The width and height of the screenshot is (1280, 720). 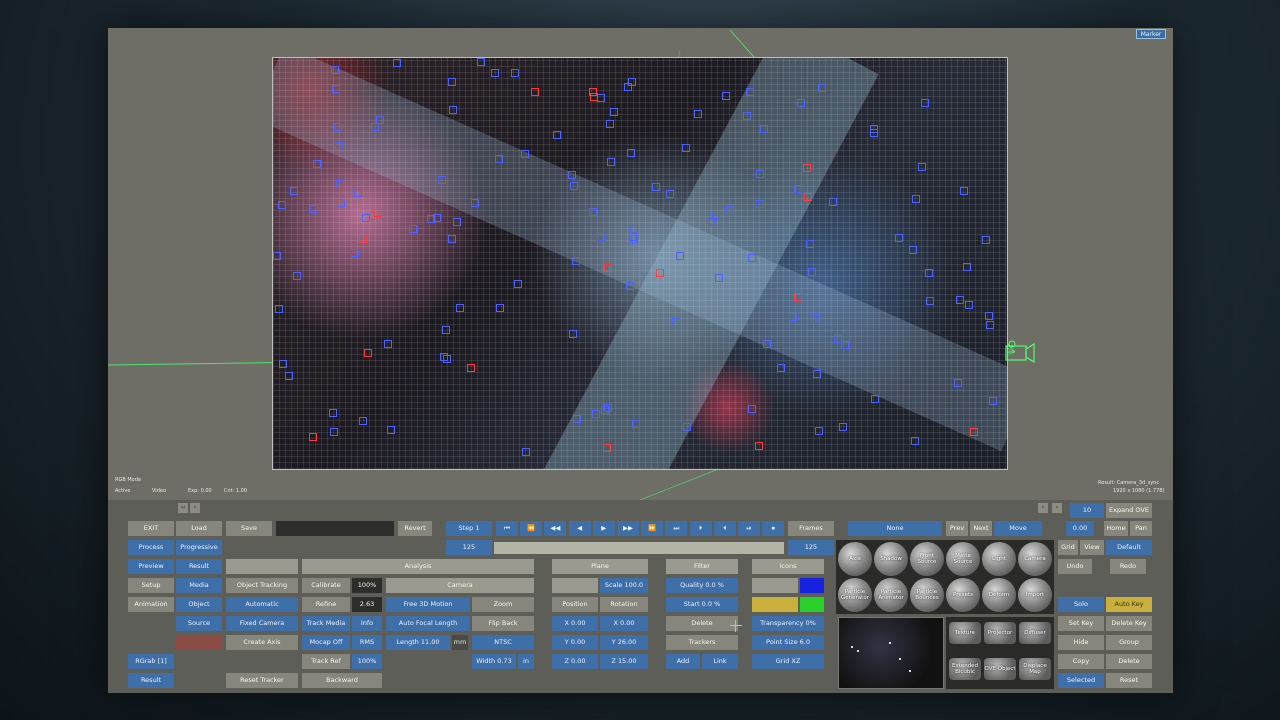 What do you see at coordinates (1129, 510) in the screenshot?
I see `expand-ove-button: Expand OVE` at bounding box center [1129, 510].